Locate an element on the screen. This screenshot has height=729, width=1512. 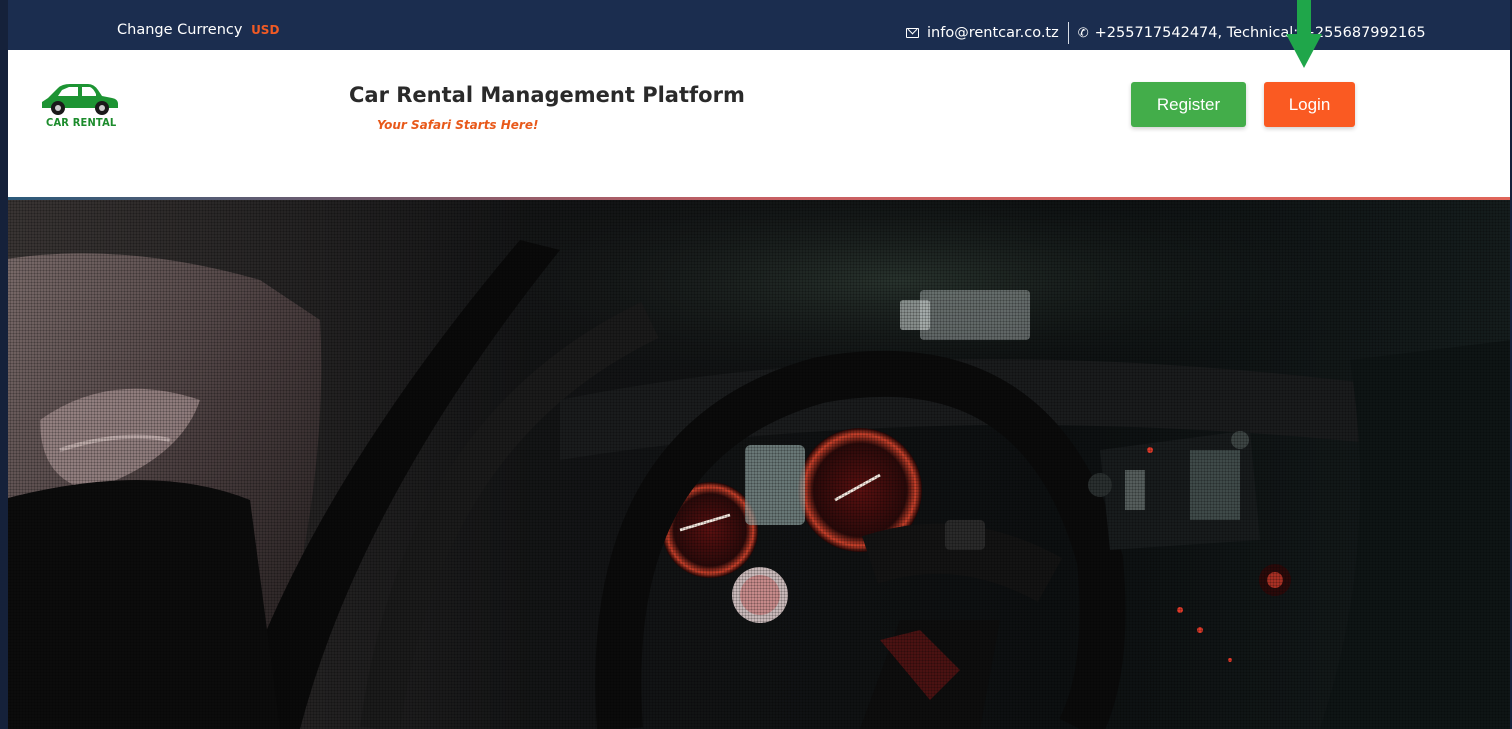
phone-numbers: +255717542474, Technical: +255687992165 is located at coordinates (1260, 33).